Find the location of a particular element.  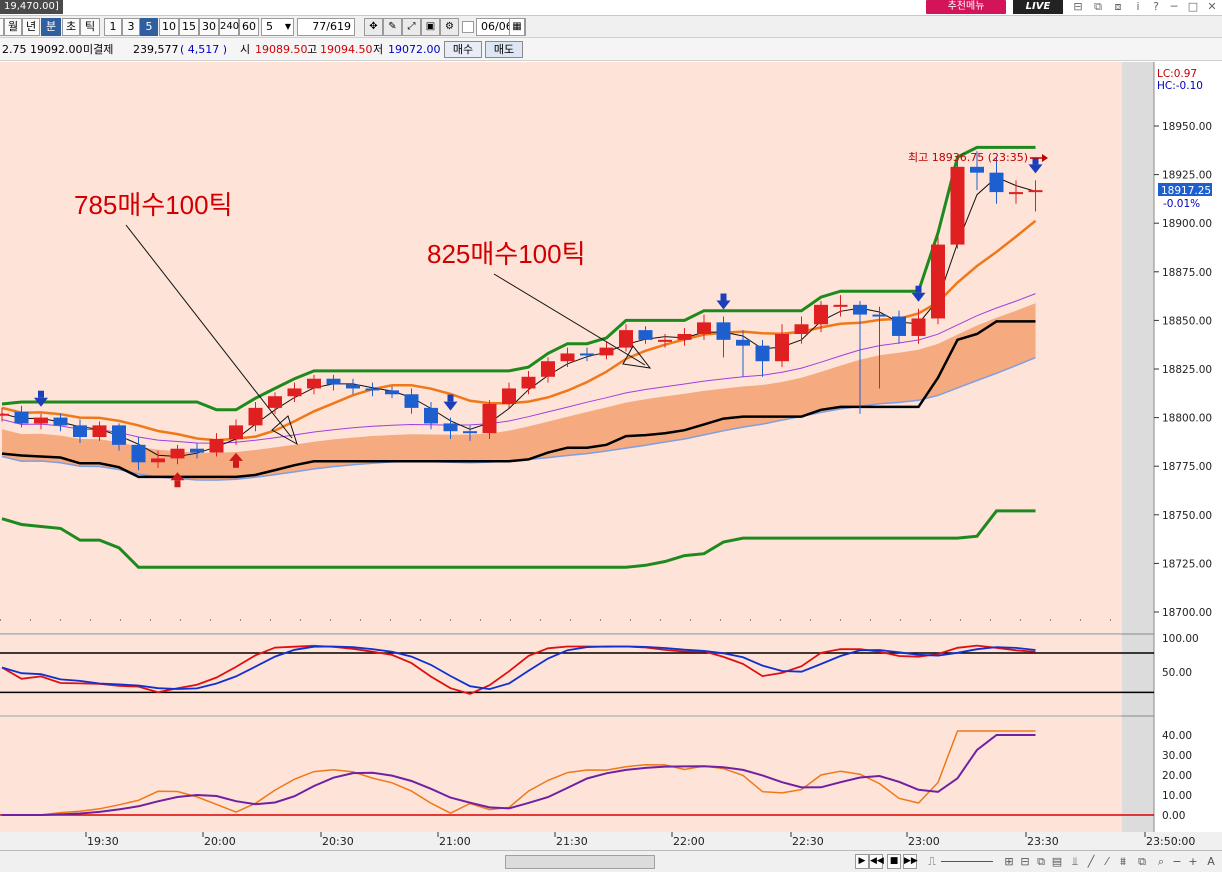

tab-period-tick: 틱 is located at coordinates (90, 27).